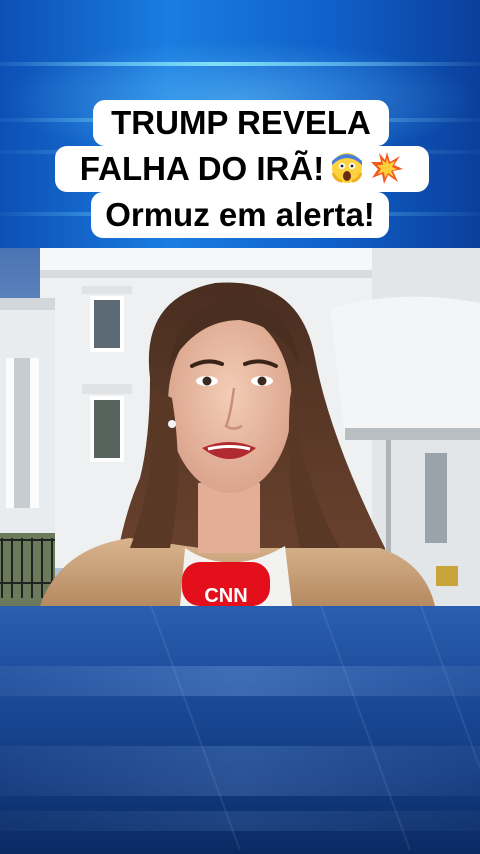 The height and width of the screenshot is (854, 480). What do you see at coordinates (241, 123) in the screenshot?
I see `headline-line-1: TRUMP REVELA` at bounding box center [241, 123].